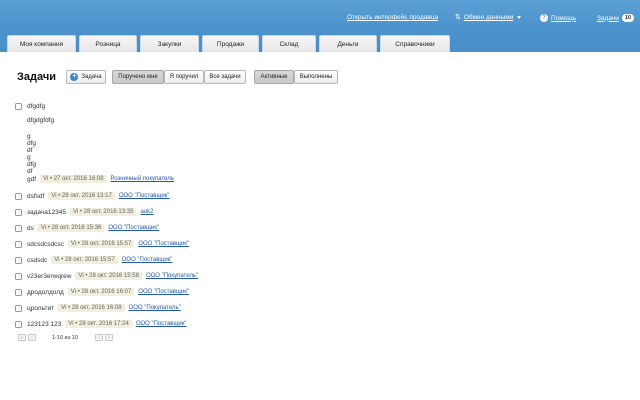 Image resolution: width=640 pixels, height=400 pixels. Describe the element at coordinates (564, 18) in the screenshot. I see `help-label: Помощь` at that location.